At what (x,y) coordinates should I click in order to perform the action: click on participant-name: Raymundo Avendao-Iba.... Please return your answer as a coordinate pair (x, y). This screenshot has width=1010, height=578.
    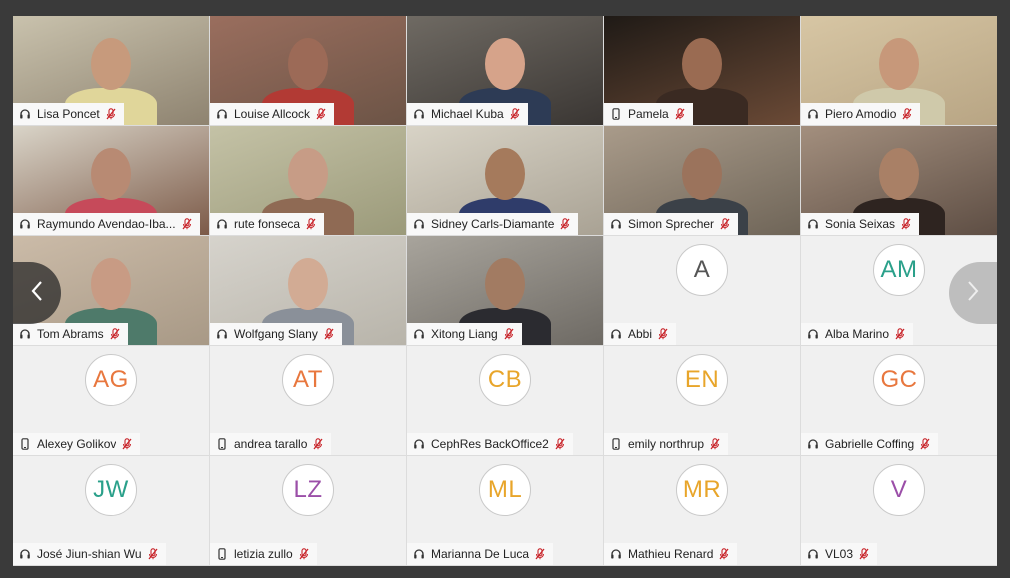
    Looking at the image, I should click on (106, 224).